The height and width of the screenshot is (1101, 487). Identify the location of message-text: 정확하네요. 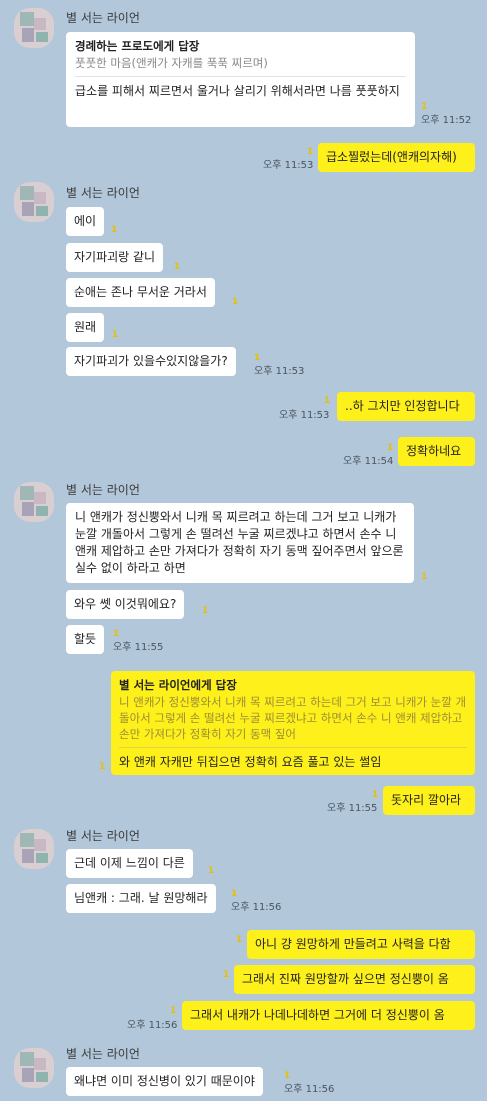
(434, 451).